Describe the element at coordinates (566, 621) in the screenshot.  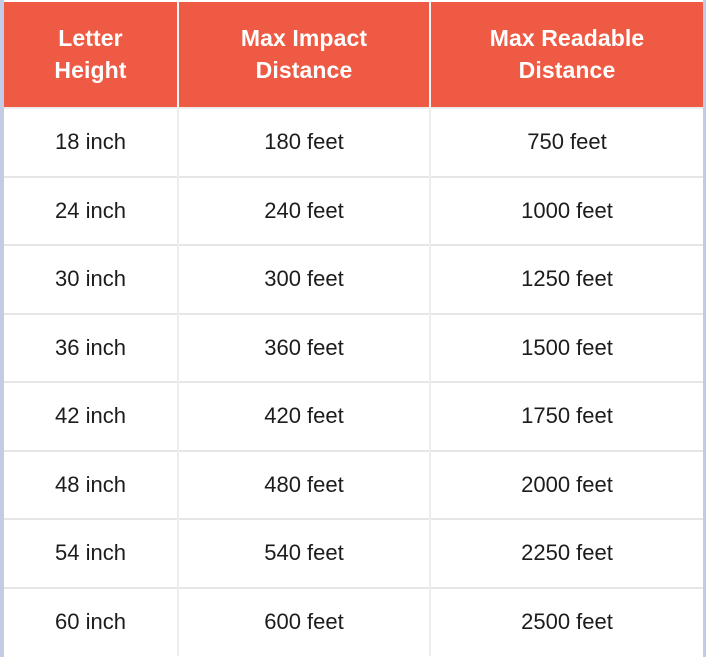
I see `cell-max-readable: 2500 feet` at that location.